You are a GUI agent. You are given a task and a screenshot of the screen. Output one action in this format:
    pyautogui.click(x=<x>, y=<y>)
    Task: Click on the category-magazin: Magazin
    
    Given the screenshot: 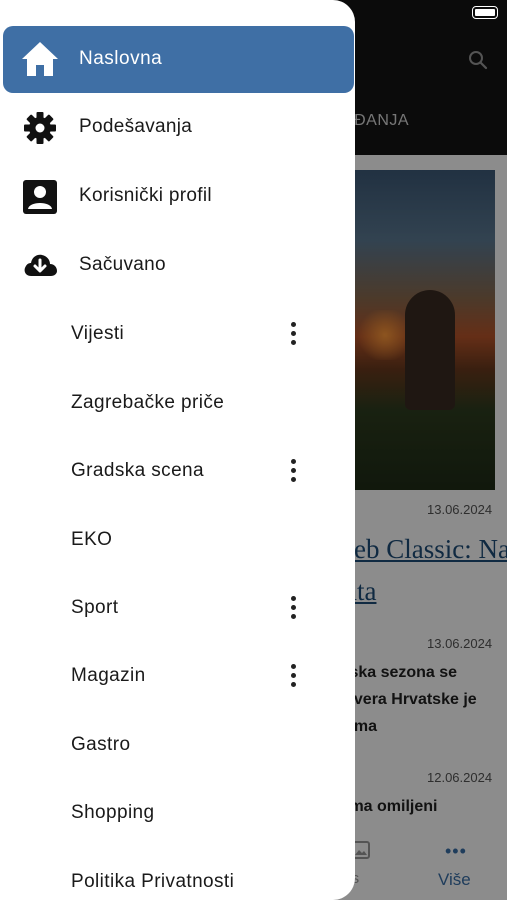 What is the action you would take?
    pyautogui.click(x=177, y=676)
    